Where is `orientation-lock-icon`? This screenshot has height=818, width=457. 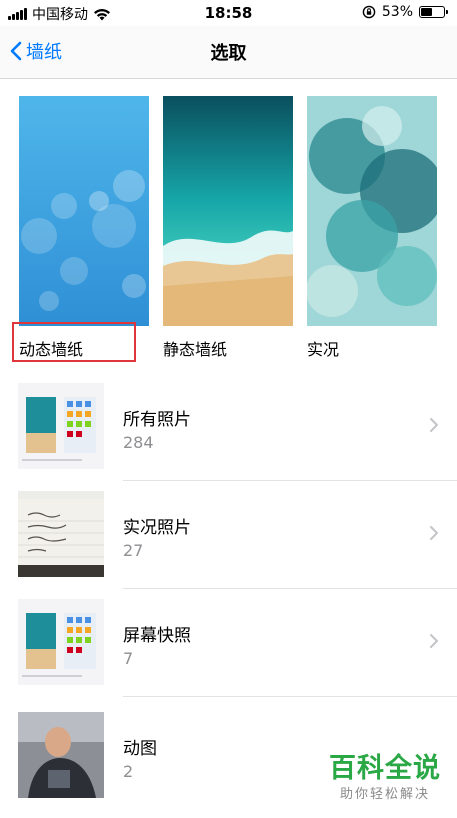
orientation-lock-icon is located at coordinates (369, 12).